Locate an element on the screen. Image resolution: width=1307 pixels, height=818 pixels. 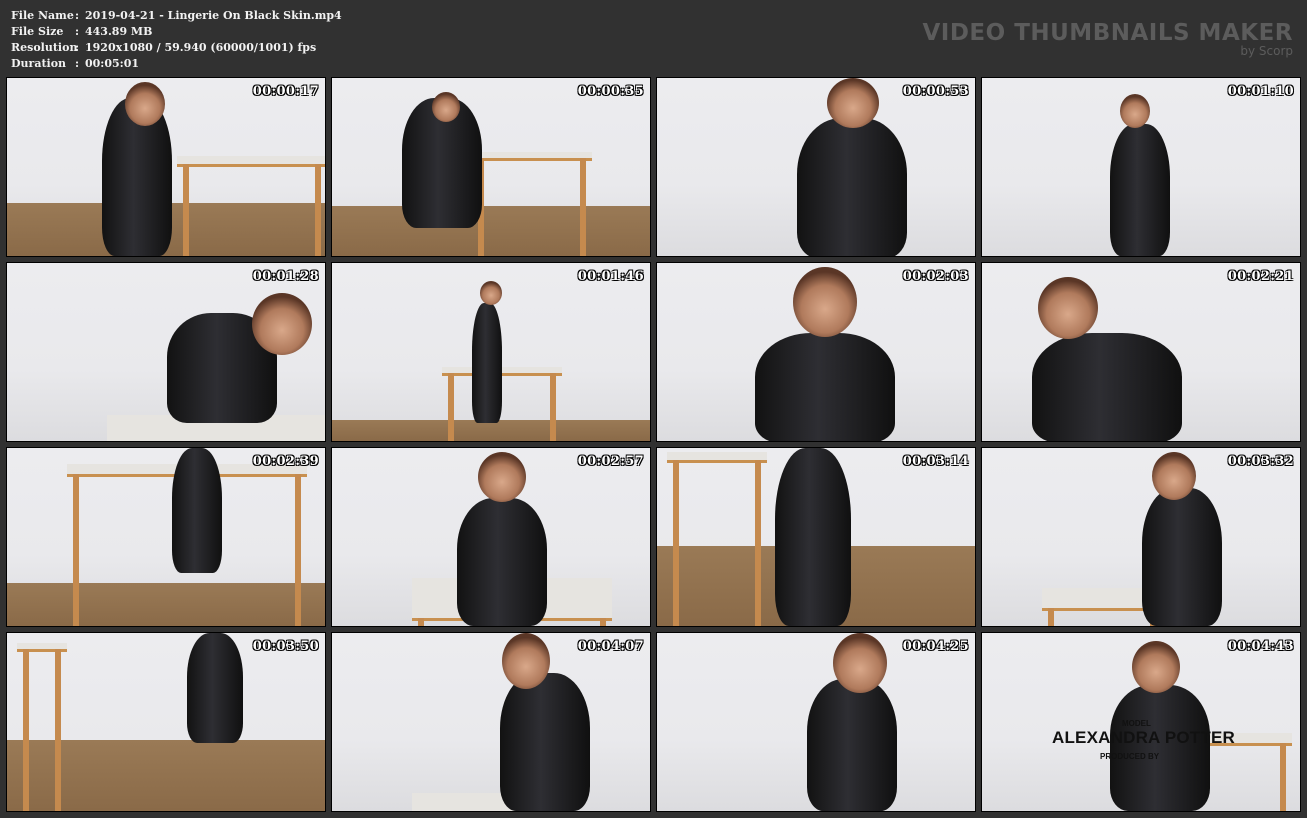
thumbnail-timestamp: 00:03:50 is located at coordinates (285, 646).